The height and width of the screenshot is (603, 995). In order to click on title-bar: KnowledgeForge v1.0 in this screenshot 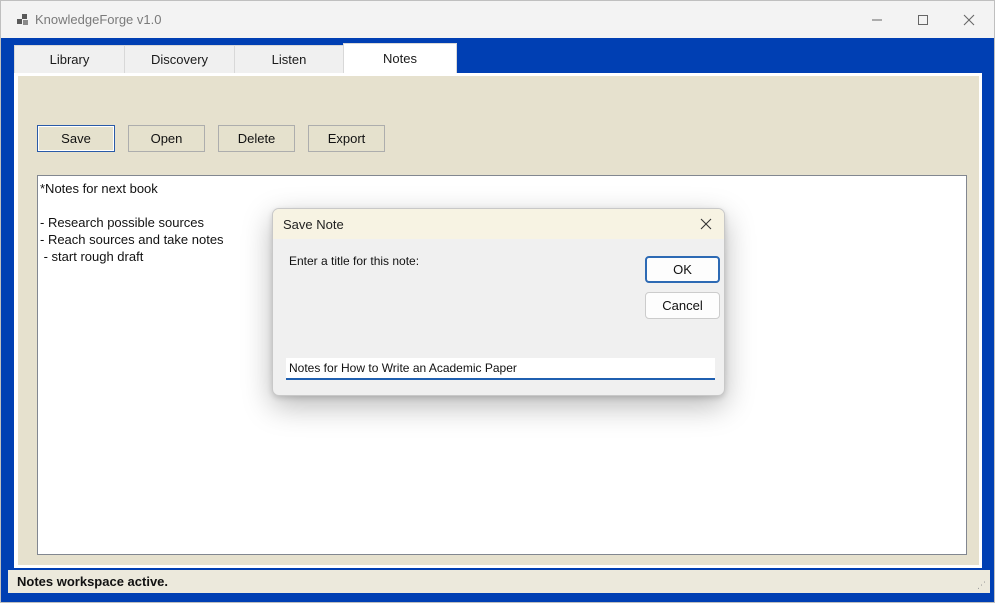, I will do `click(497, 19)`.